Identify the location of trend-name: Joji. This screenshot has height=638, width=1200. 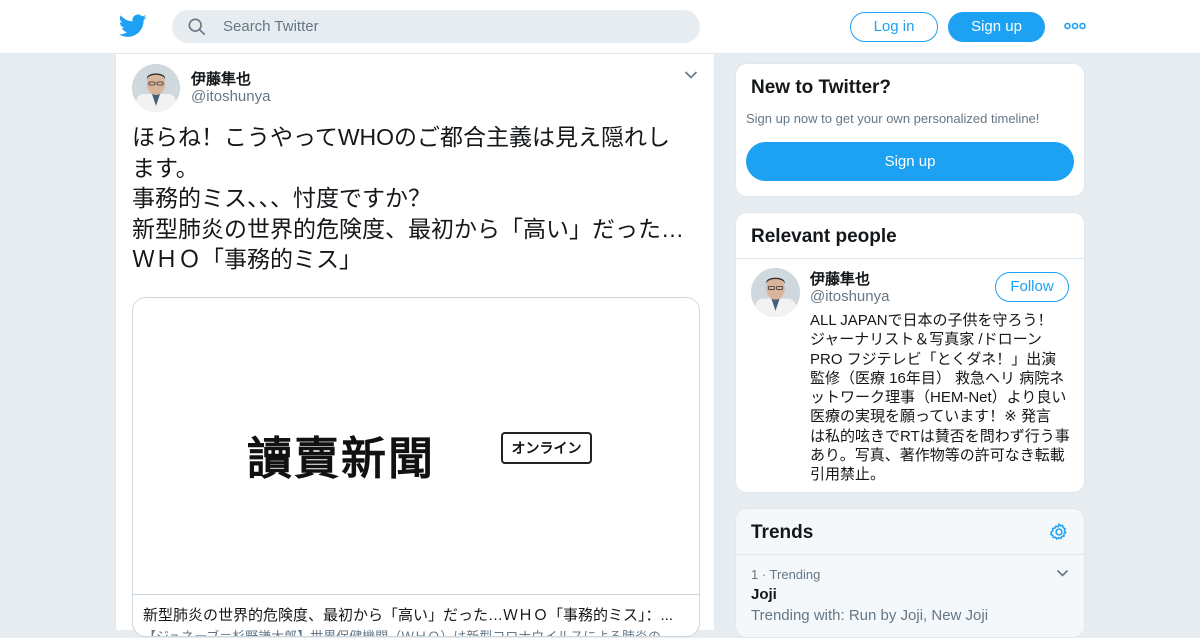
(764, 594).